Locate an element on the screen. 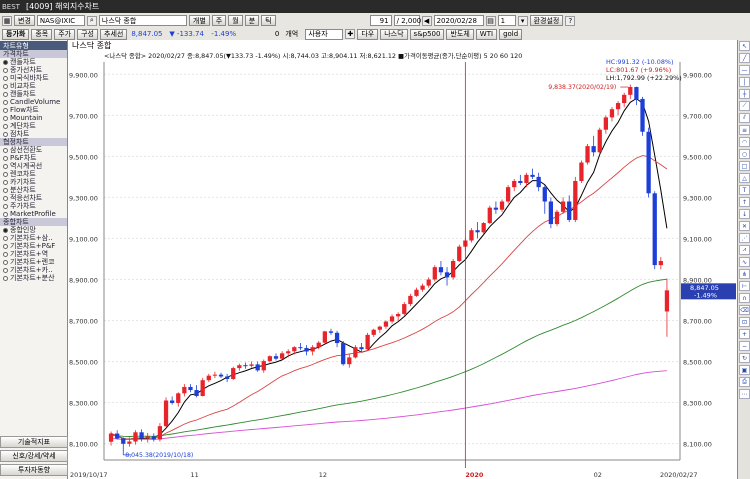 The height and width of the screenshot is (479, 750). save-tool-icon: ▣ is located at coordinates (744, 370).